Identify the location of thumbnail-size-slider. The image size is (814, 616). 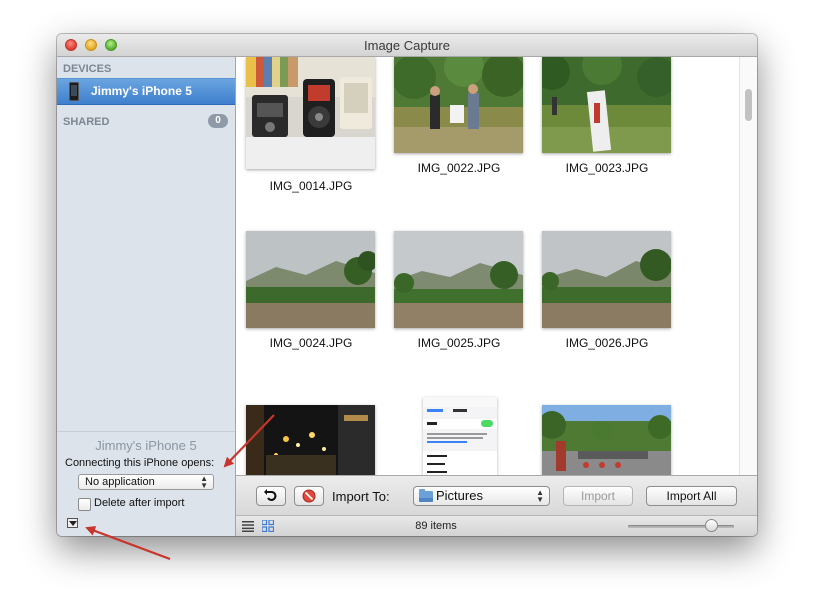
(681, 526).